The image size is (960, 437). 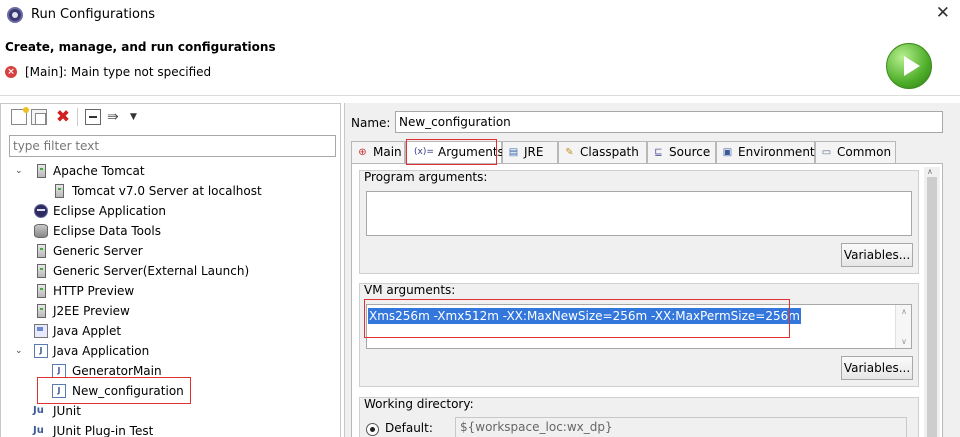 I want to click on filter-icon: ⇛, so click(x=115, y=117).